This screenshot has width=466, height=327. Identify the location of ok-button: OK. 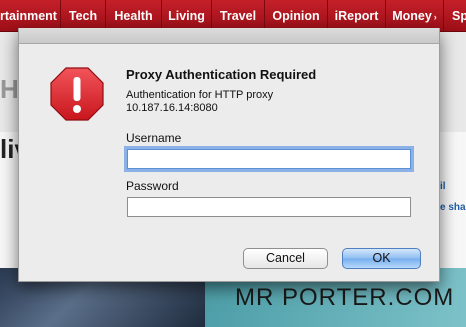
(381, 258).